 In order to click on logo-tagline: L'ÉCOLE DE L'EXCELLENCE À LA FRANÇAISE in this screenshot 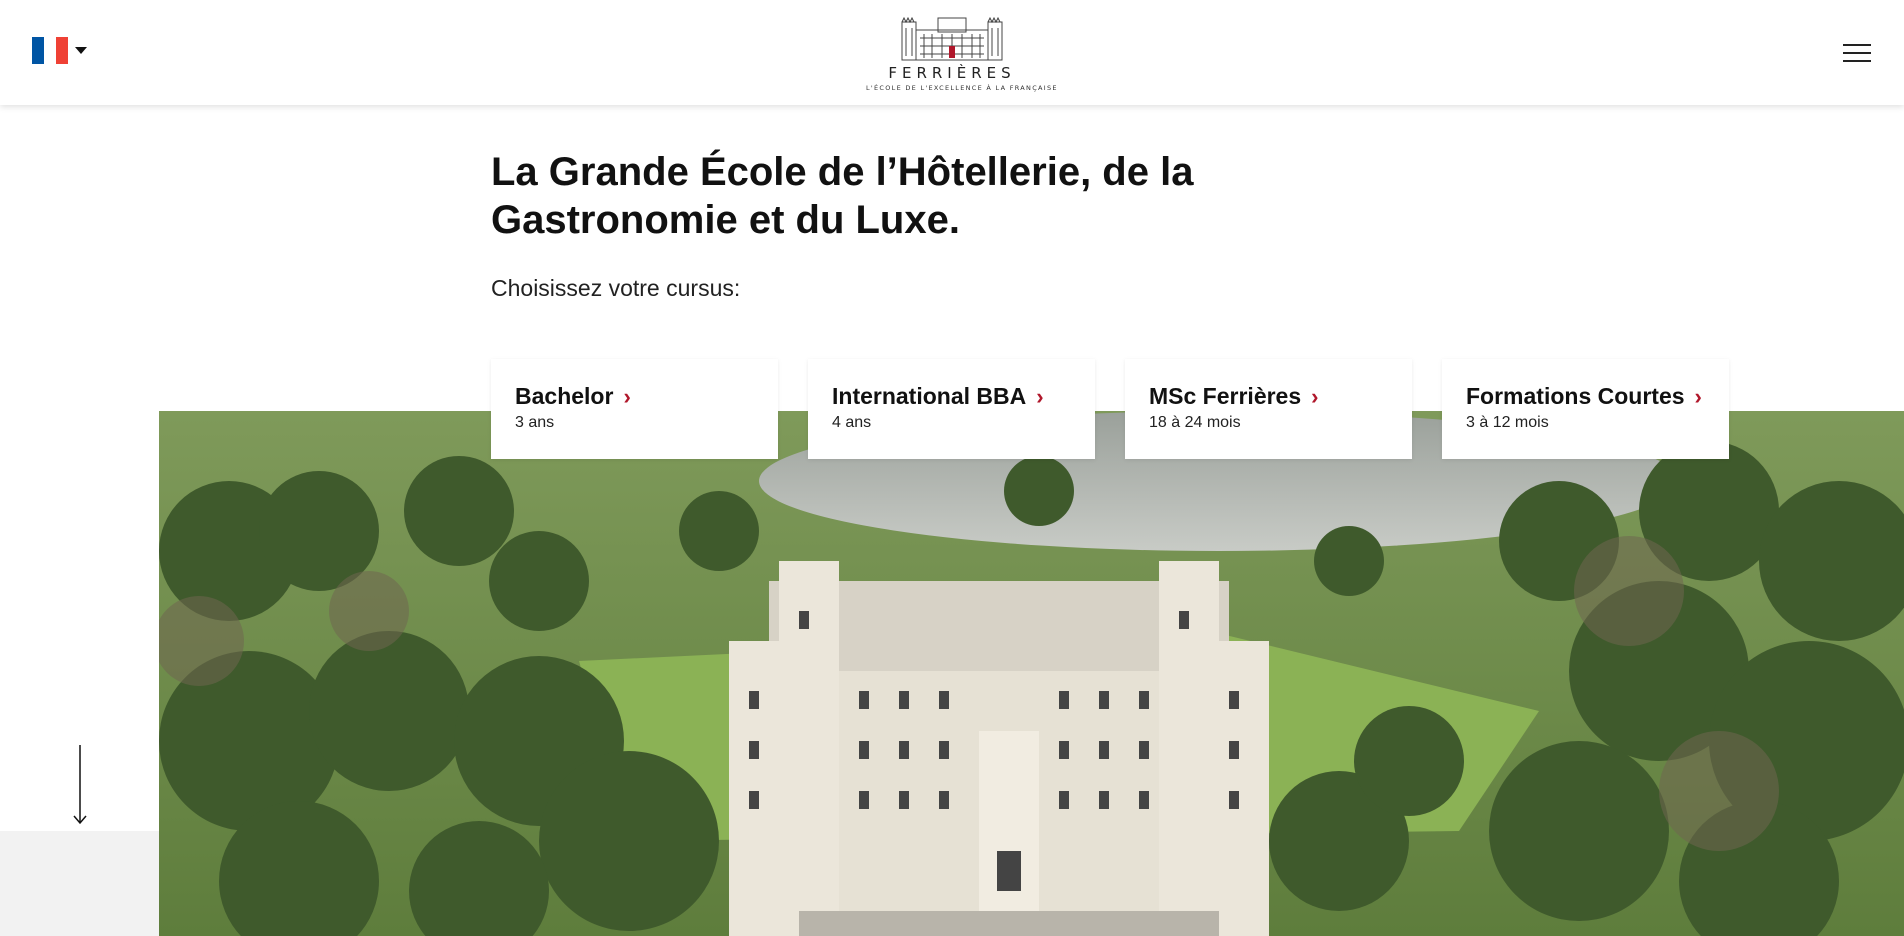, I will do `click(962, 88)`.